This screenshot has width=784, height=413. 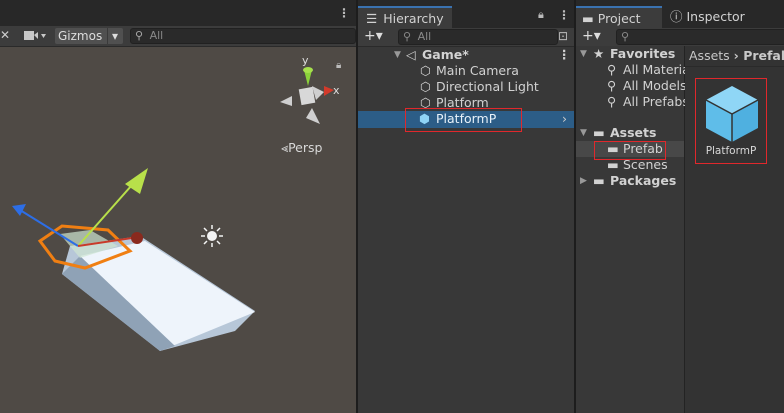 I want to click on hierarchy-list-icon: ☰, so click(x=372, y=18).